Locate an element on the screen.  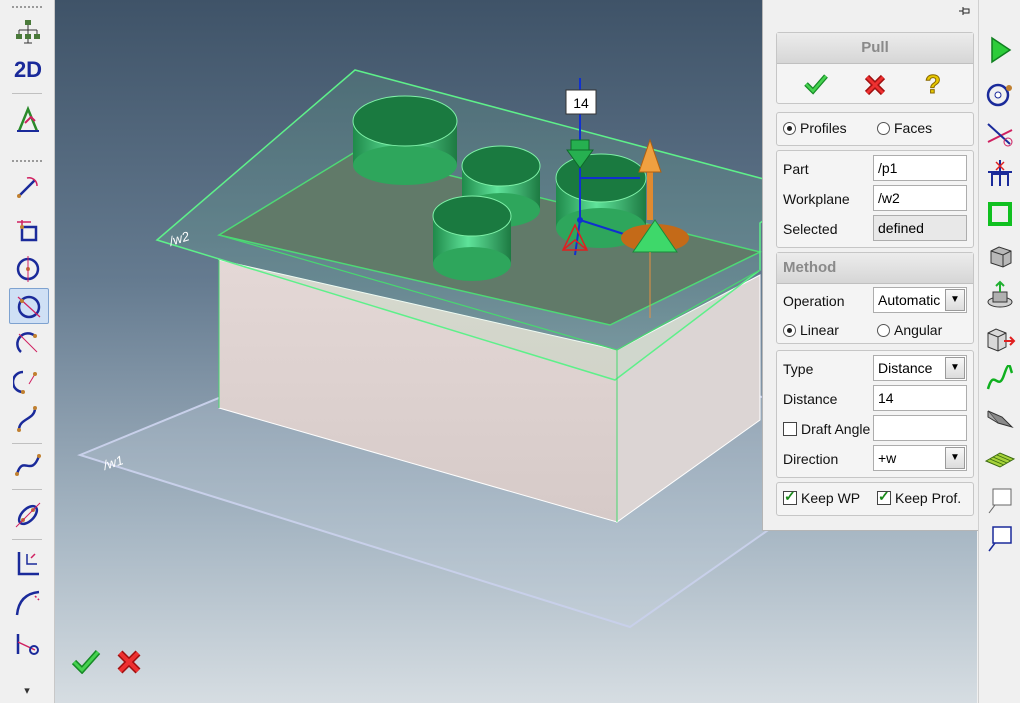
dimension-icon is located at coordinates (28, 564).